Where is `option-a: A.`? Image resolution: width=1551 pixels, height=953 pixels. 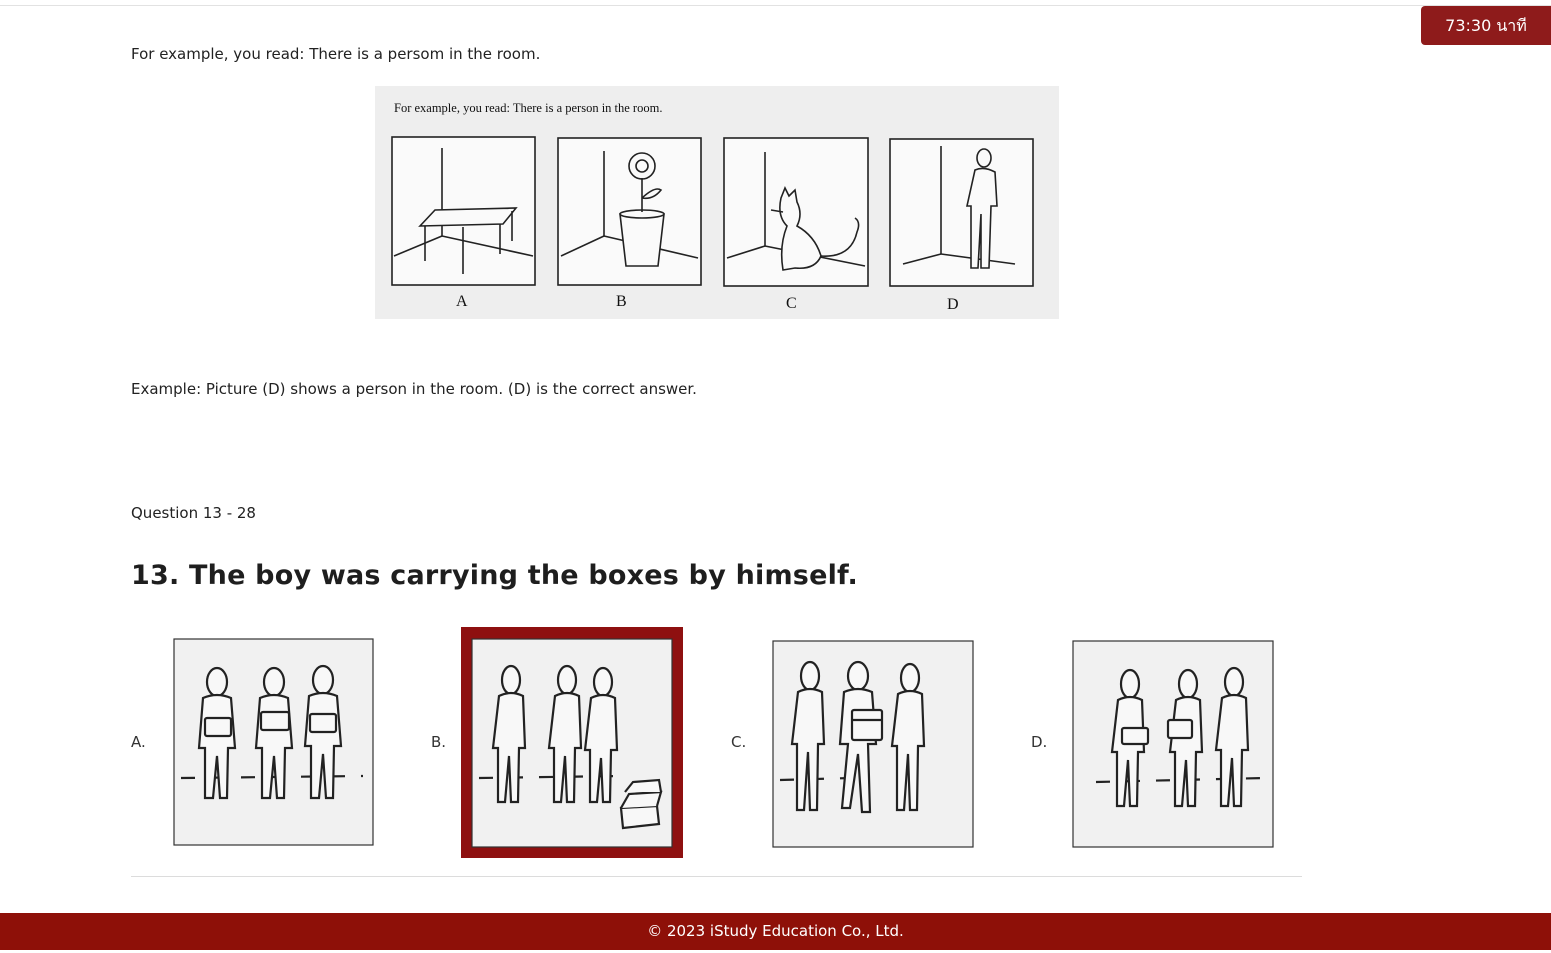
option-a: A. is located at coordinates (253, 740).